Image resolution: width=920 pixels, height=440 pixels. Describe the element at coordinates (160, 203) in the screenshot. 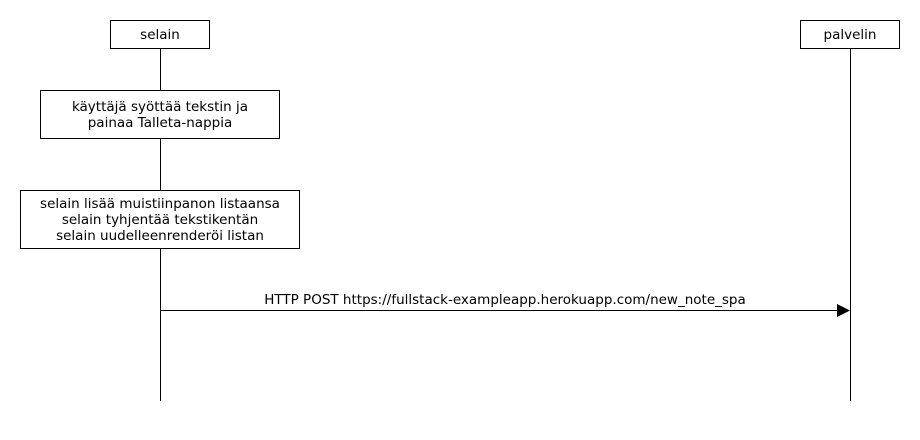

I see `note-line: selain lisää muistiinpanon listaansa` at that location.